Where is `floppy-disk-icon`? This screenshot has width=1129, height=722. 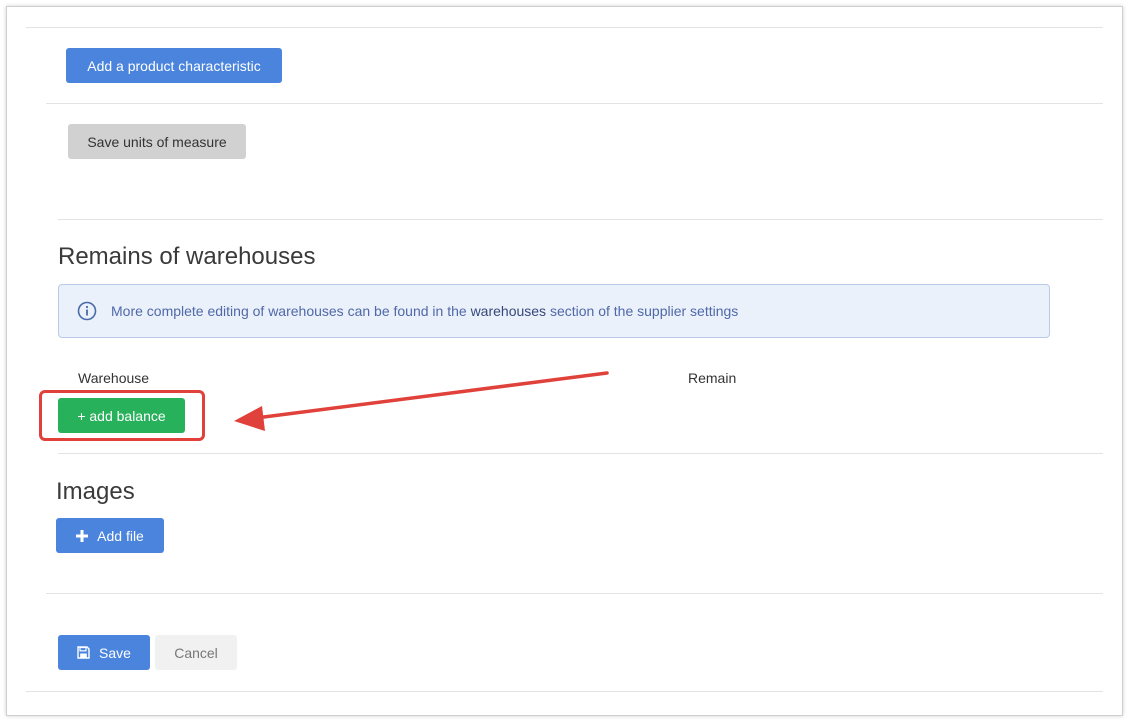 floppy-disk-icon is located at coordinates (83, 652).